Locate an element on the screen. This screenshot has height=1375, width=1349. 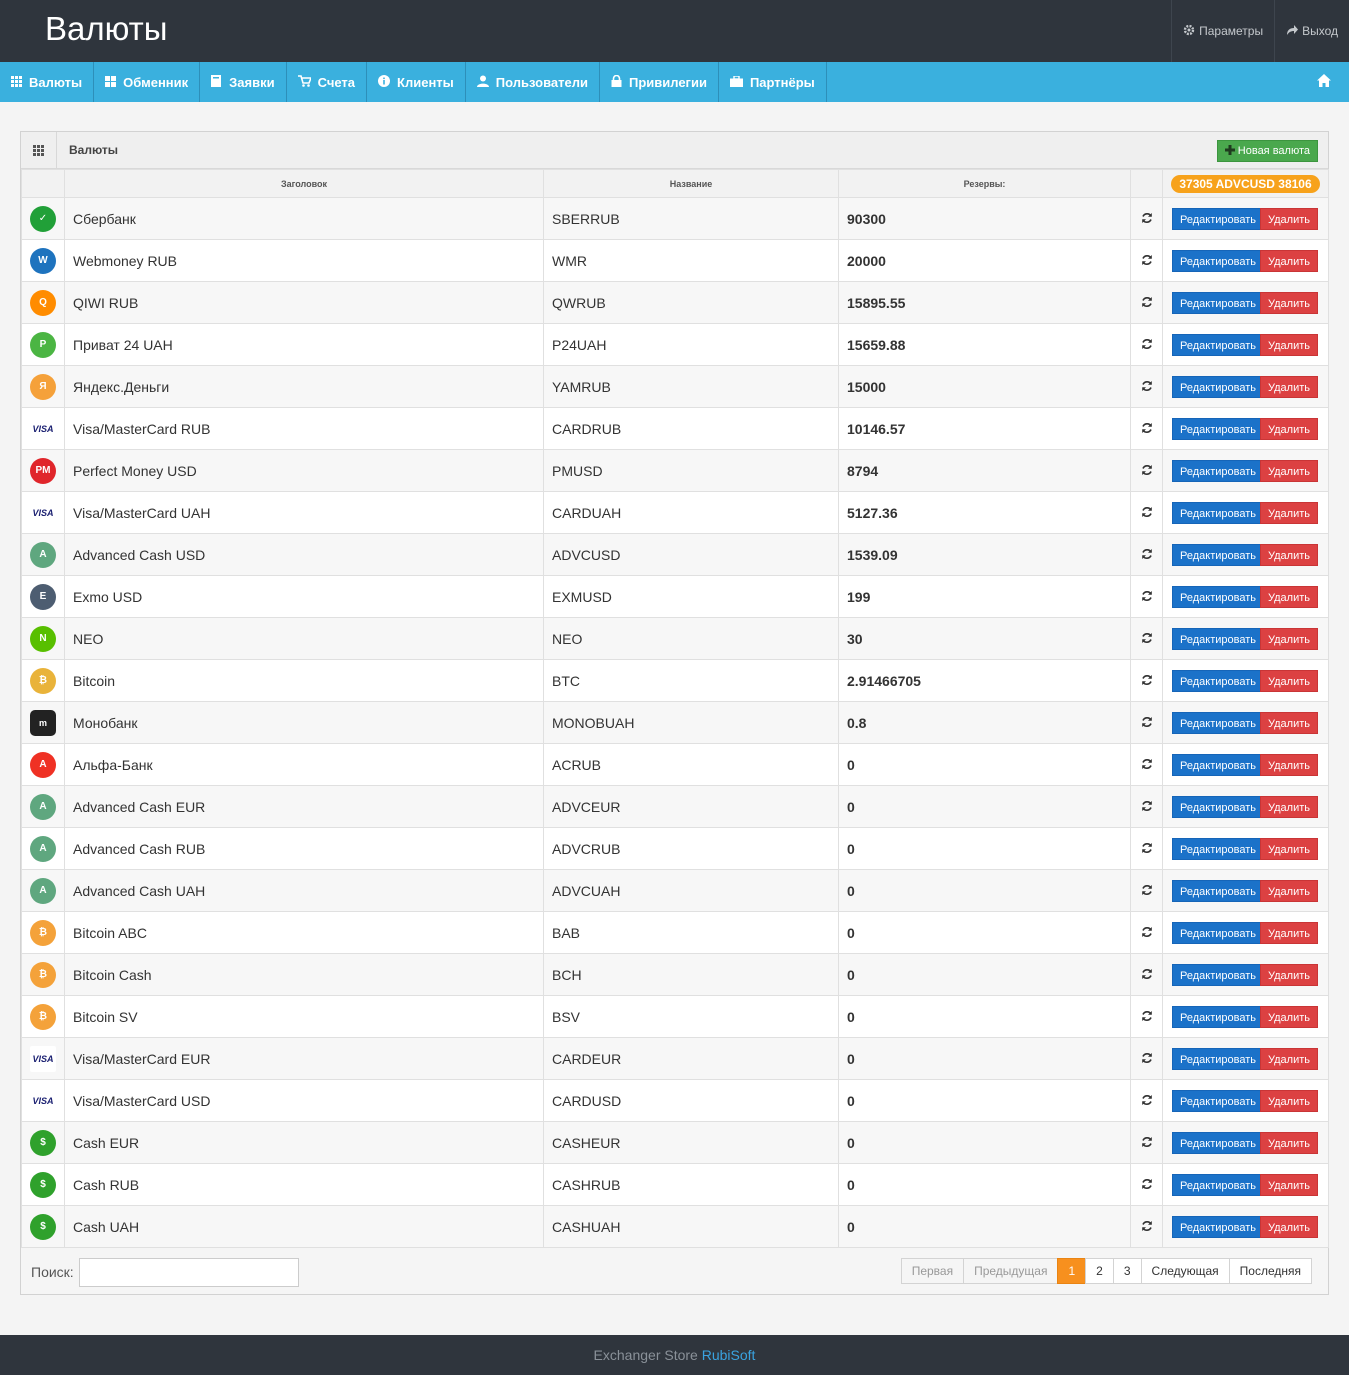
column-header-title: Заголовок is located at coordinates (304, 183).